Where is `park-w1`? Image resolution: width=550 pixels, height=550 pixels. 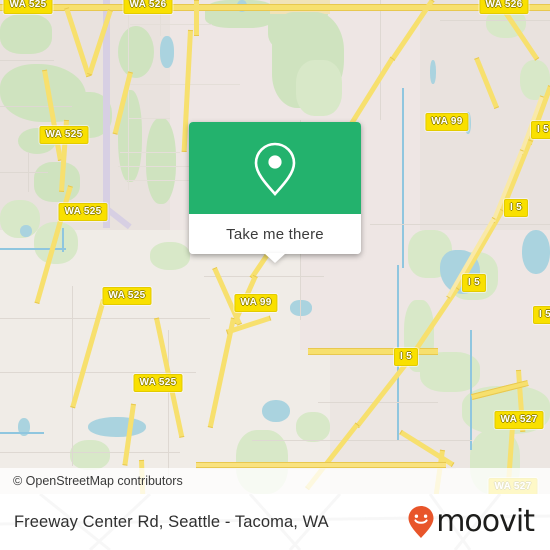 park-w1 is located at coordinates (57, 182).